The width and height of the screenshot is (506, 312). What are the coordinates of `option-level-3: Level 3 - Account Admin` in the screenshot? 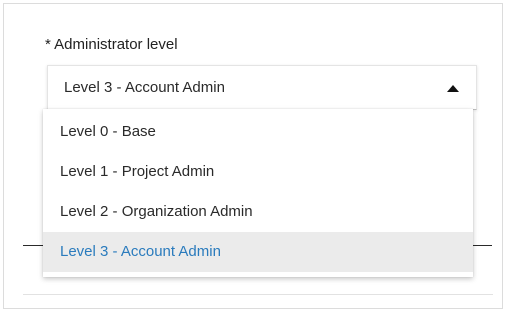 It's located at (258, 252).